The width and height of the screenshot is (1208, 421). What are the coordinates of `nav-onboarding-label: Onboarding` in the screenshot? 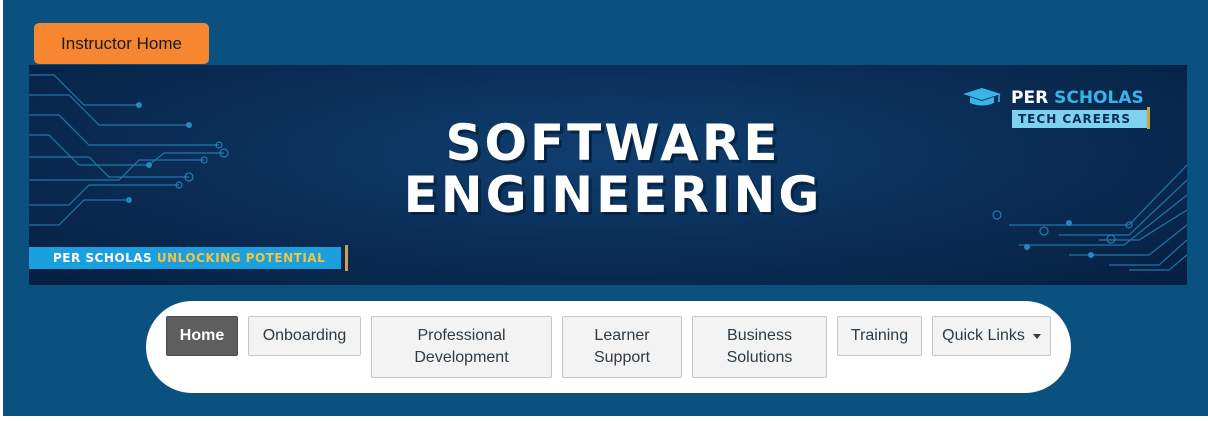 It's located at (304, 335).